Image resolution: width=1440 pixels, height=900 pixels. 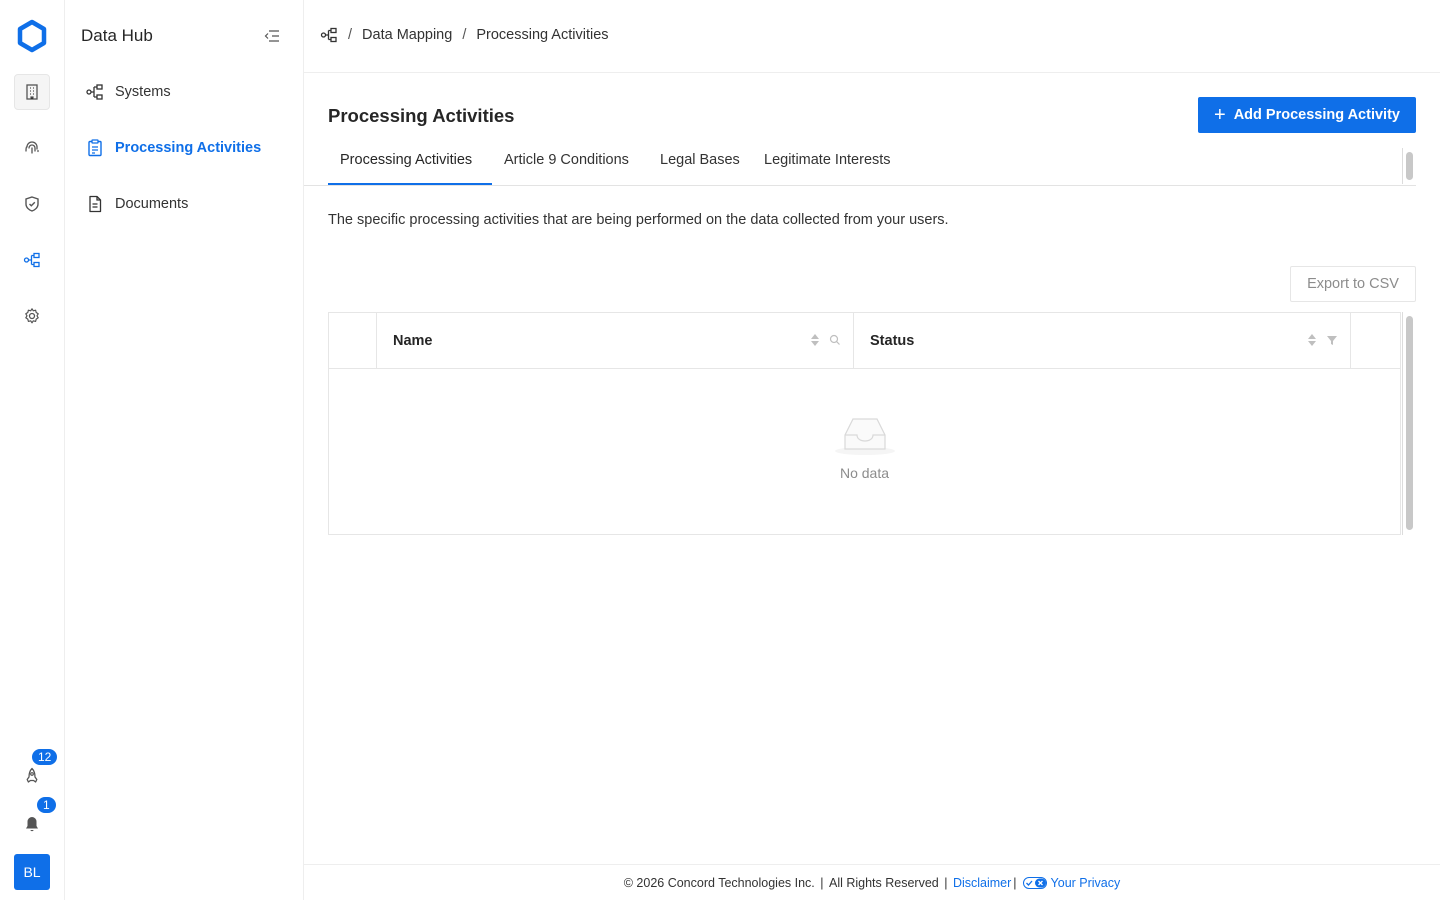 I want to click on your-privacy-link: Your Privacy, so click(x=1071, y=882).